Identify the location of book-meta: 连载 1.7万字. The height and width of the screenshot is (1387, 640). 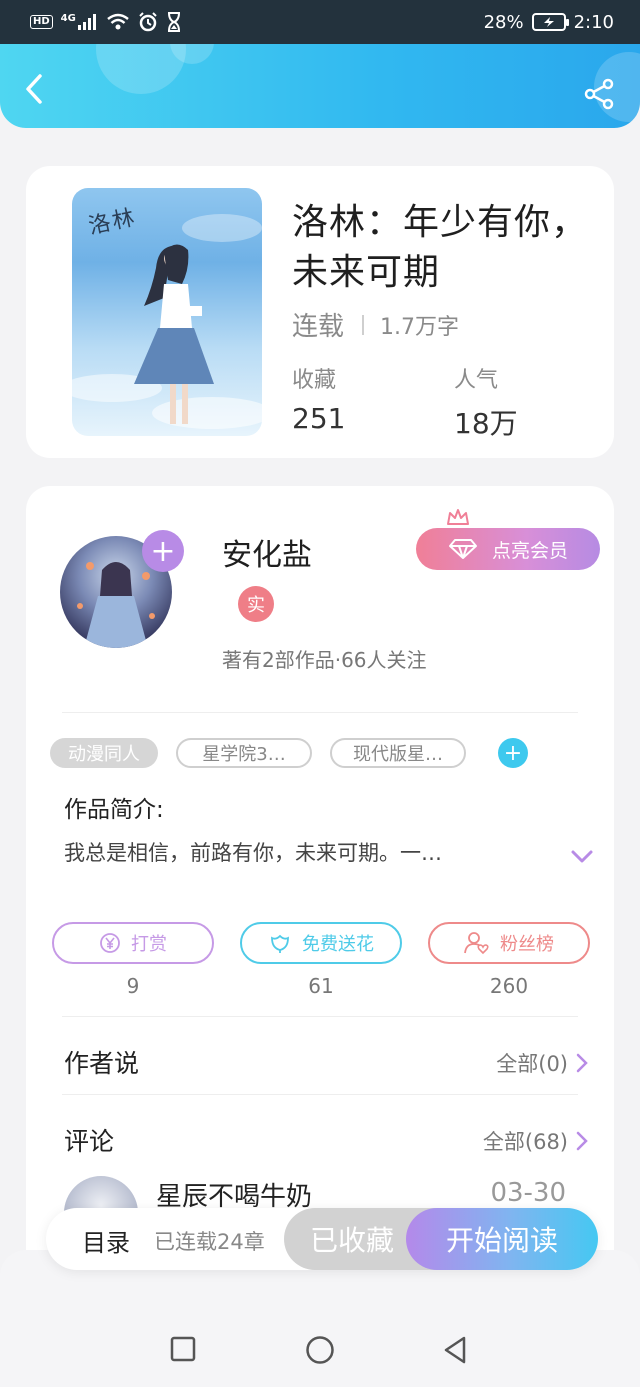
(375, 324).